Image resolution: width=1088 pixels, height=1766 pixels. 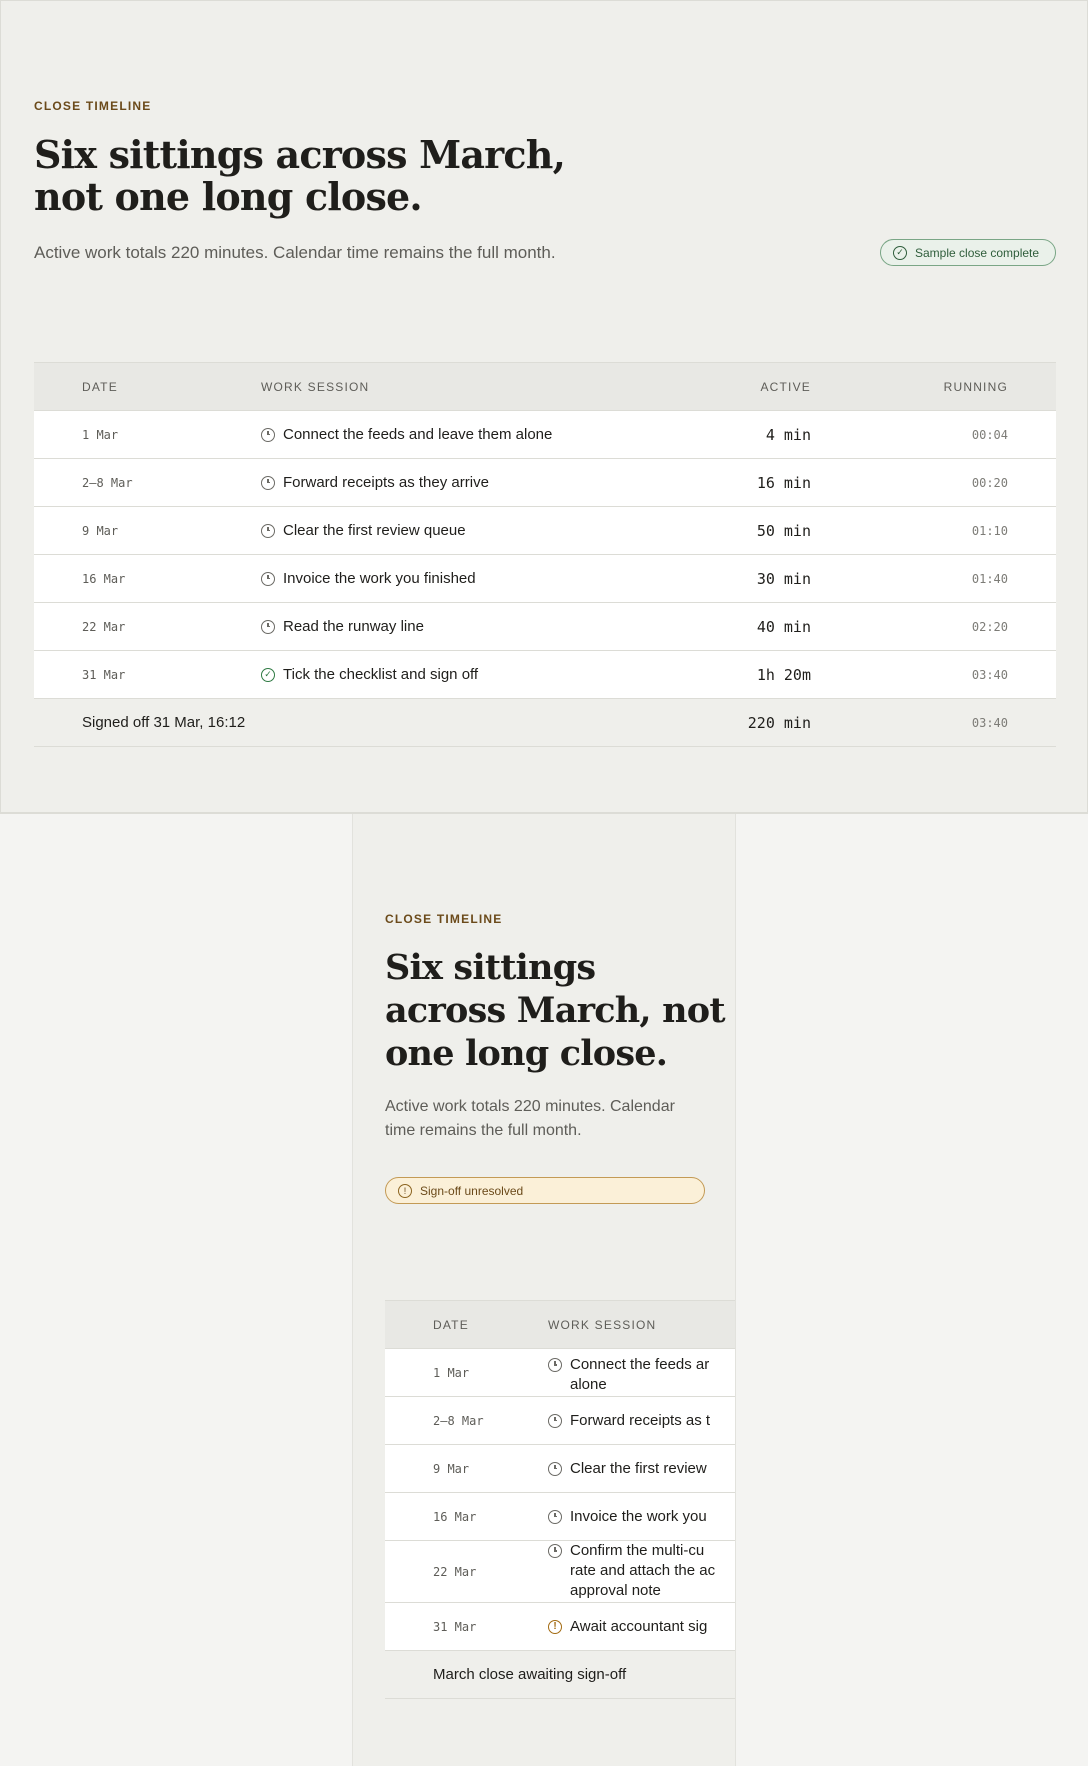 I want to click on row-session: Connect the feeds and leave them alone, so click(x=406, y=434).